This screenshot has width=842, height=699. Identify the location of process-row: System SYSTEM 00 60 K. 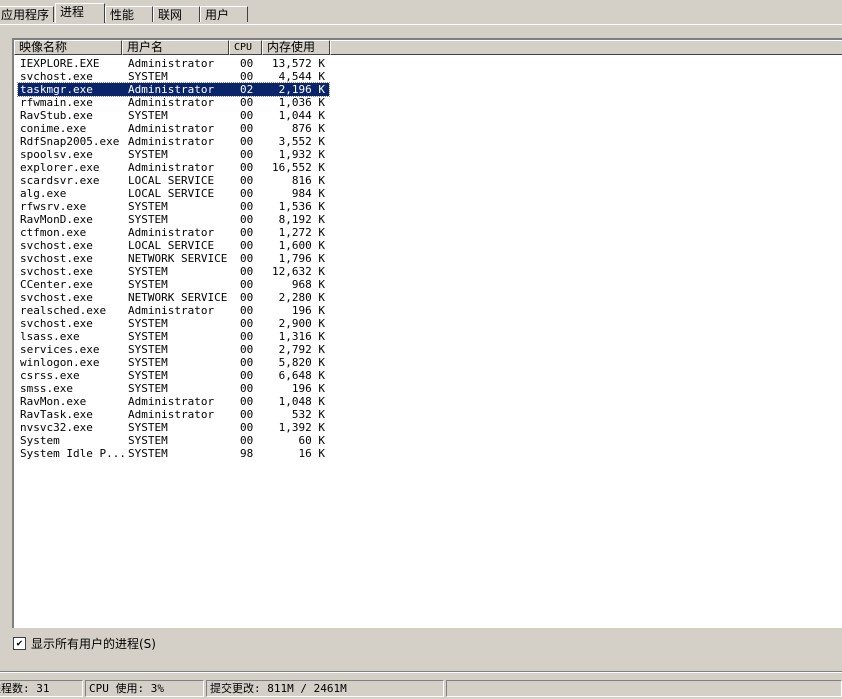
(173, 440).